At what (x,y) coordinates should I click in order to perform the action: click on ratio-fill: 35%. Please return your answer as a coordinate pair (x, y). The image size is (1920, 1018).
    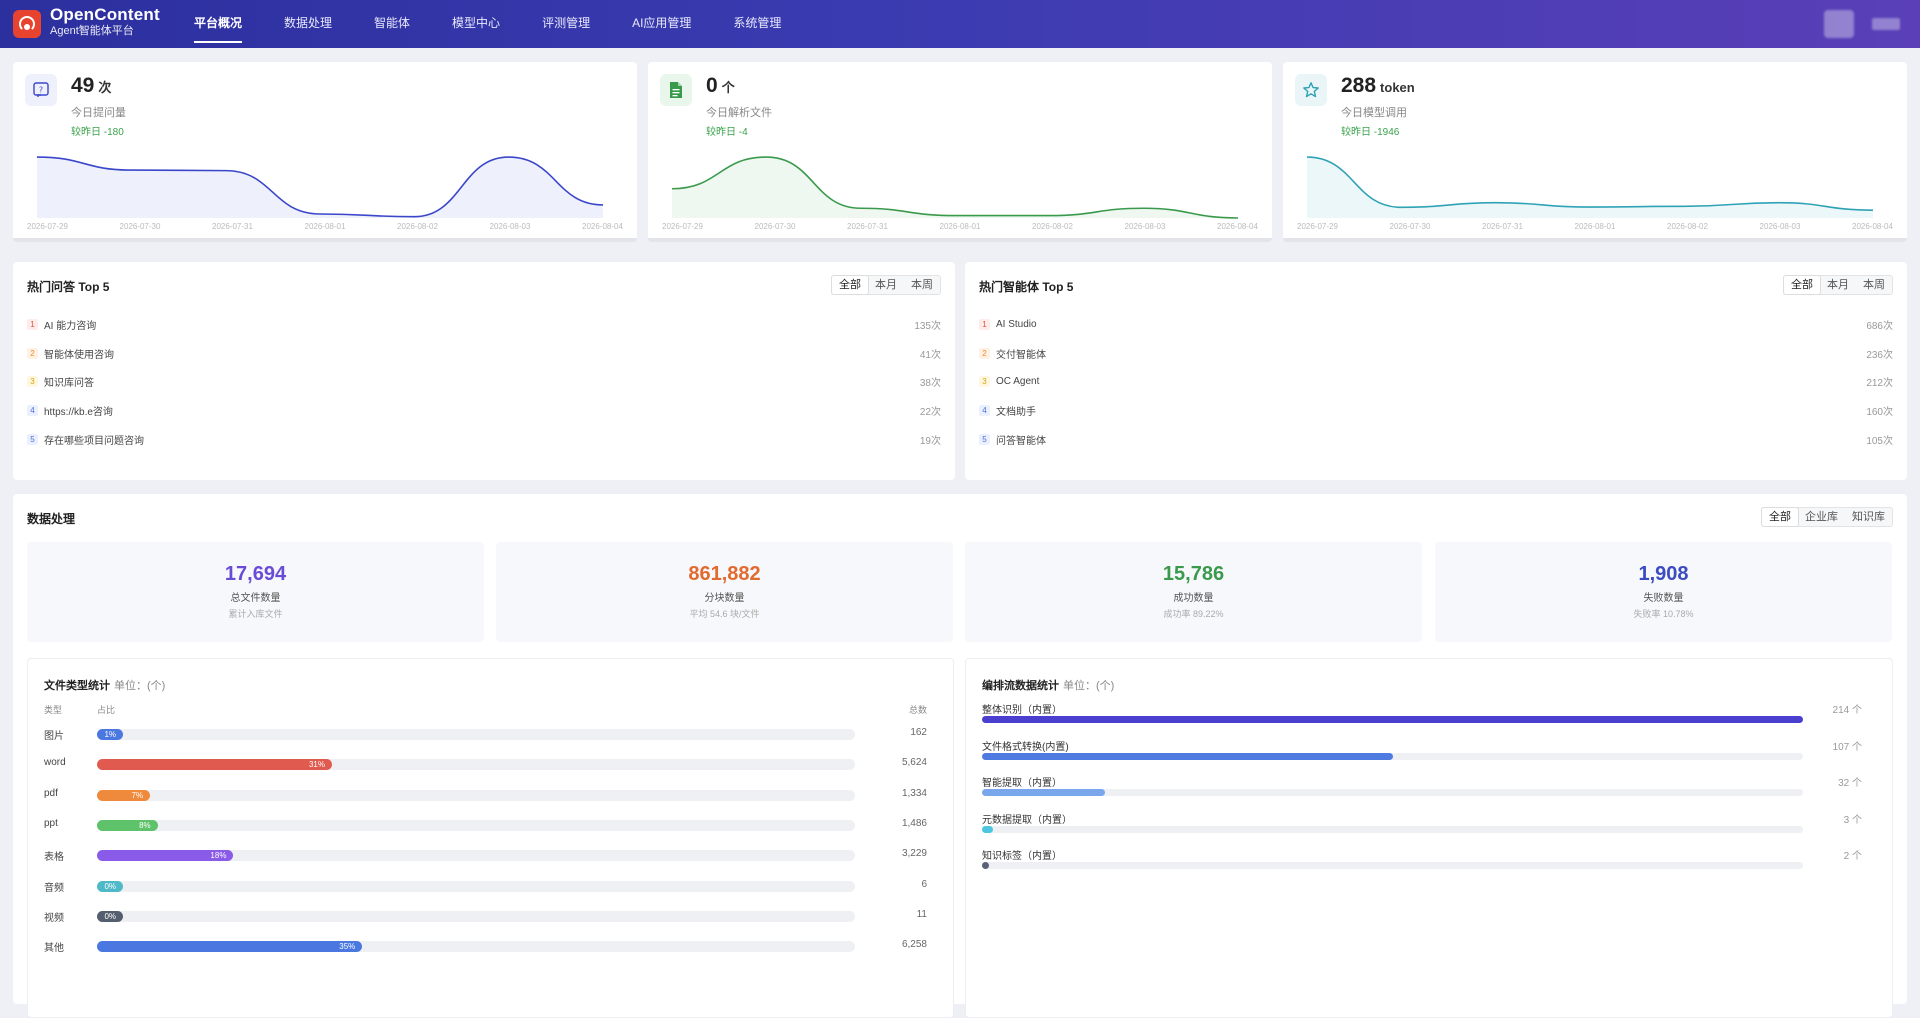
    Looking at the image, I should click on (230, 947).